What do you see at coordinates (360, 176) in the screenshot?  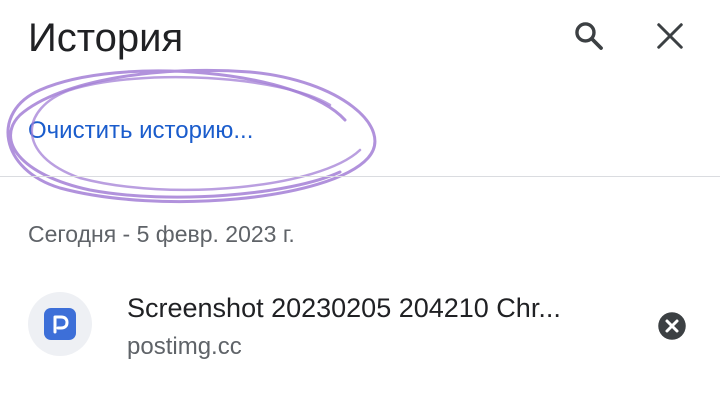 I see `divider` at bounding box center [360, 176].